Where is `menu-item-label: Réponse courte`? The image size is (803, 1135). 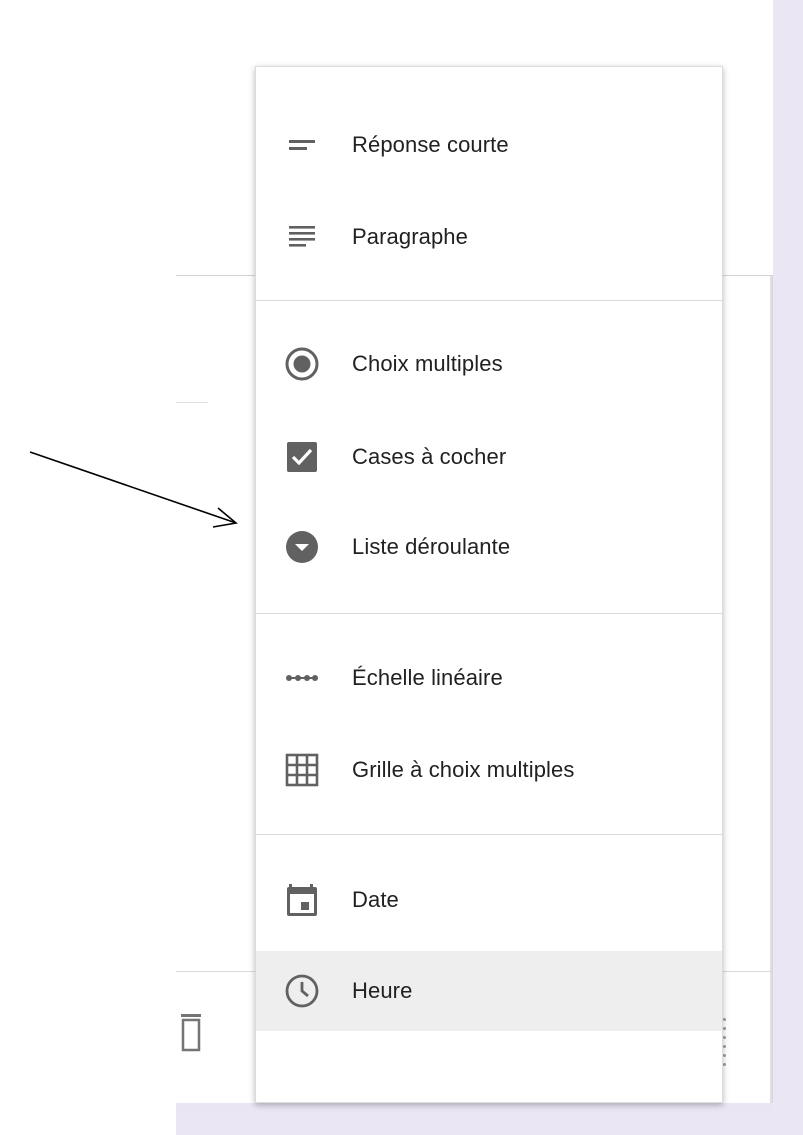 menu-item-label: Réponse courte is located at coordinates (430, 144).